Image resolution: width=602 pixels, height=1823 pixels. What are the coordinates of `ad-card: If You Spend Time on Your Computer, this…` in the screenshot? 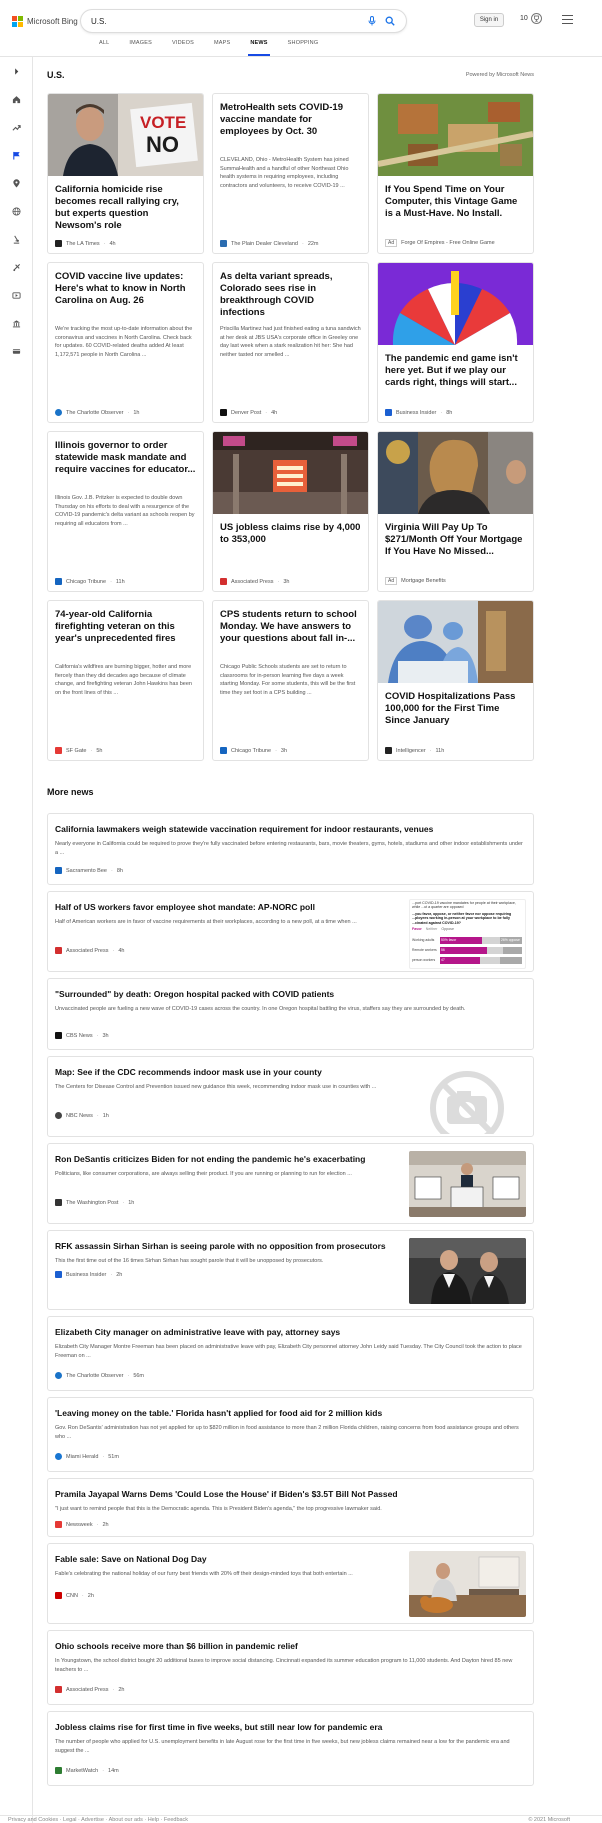 It's located at (455, 173).